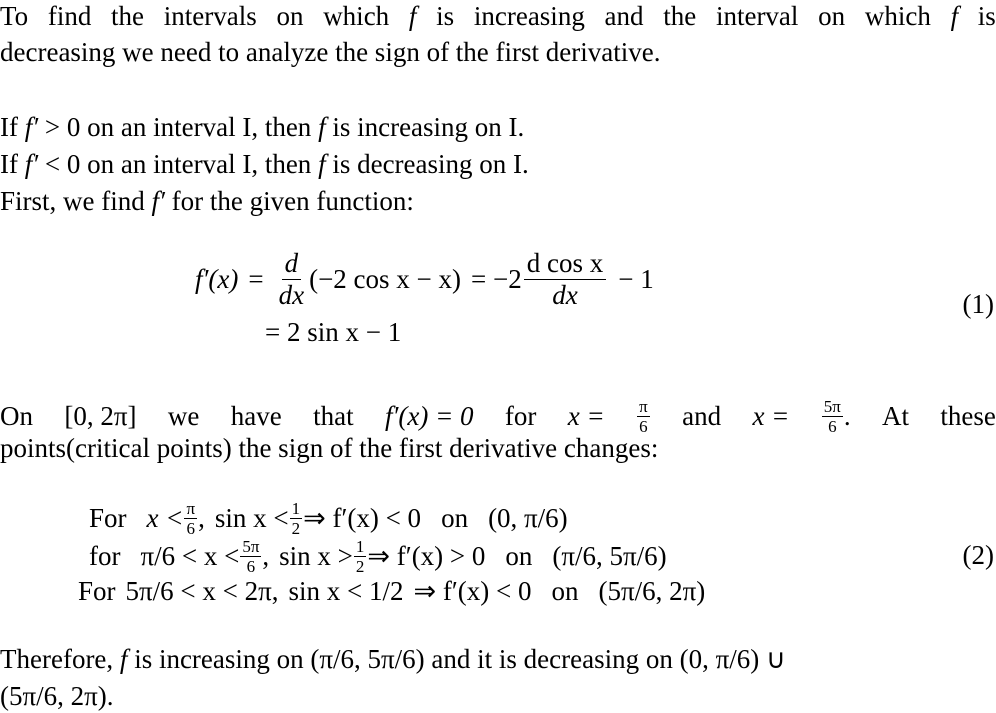  I want to click on word: that, so click(333, 416).